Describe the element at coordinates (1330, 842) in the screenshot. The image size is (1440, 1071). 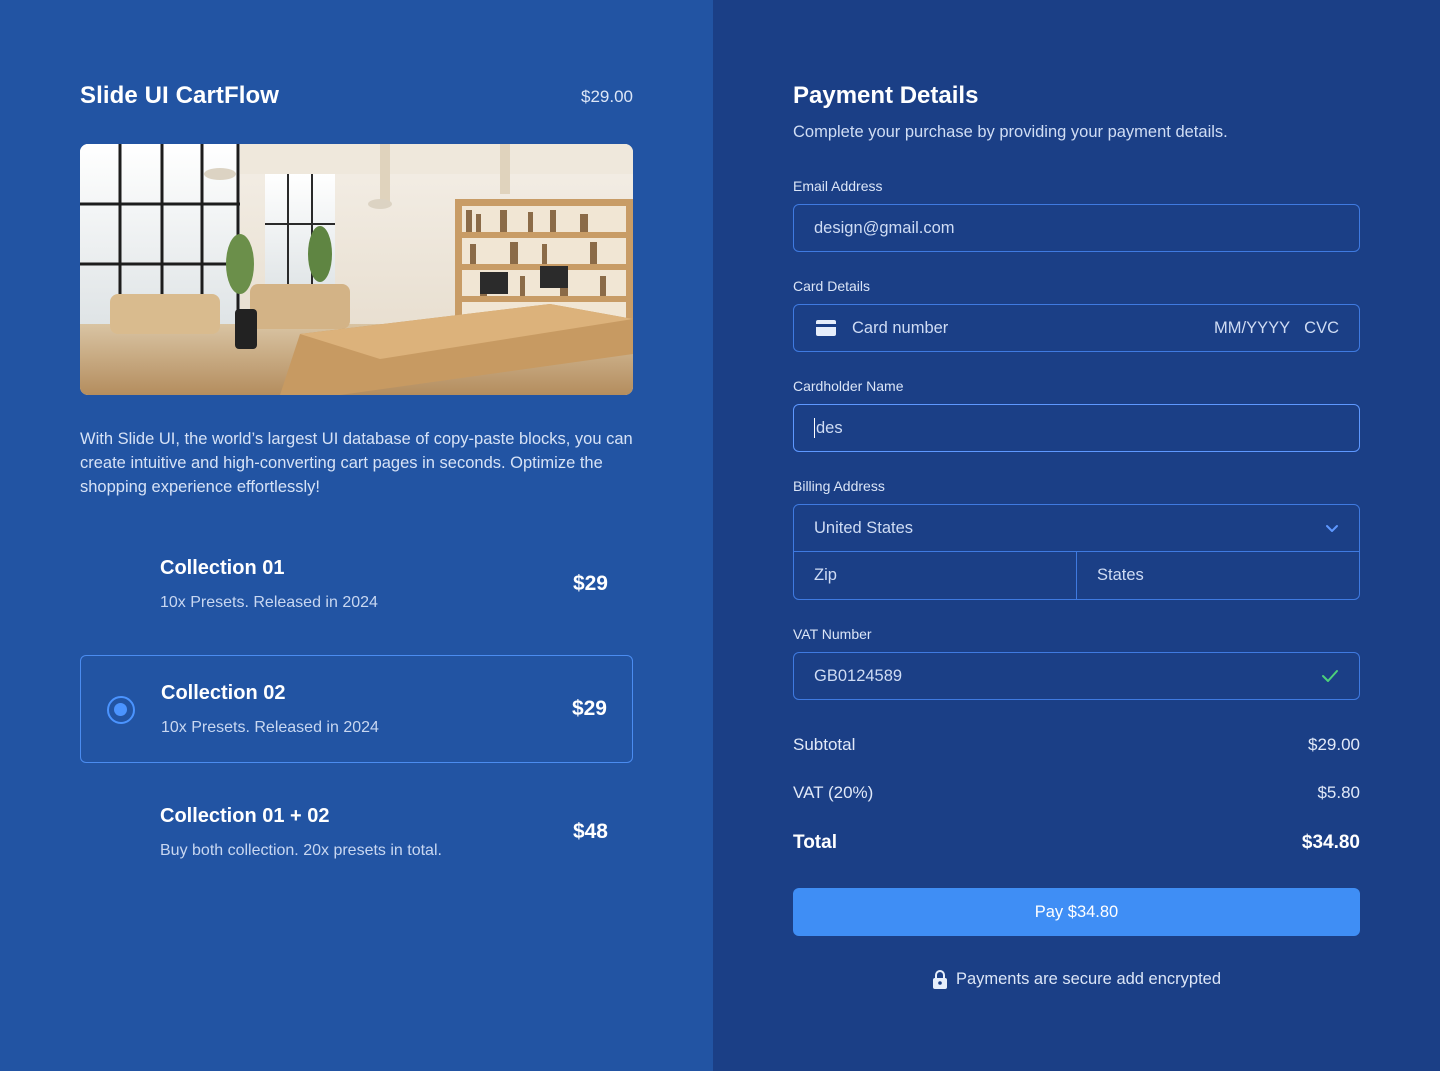
I see `total-value: $34.80` at that location.